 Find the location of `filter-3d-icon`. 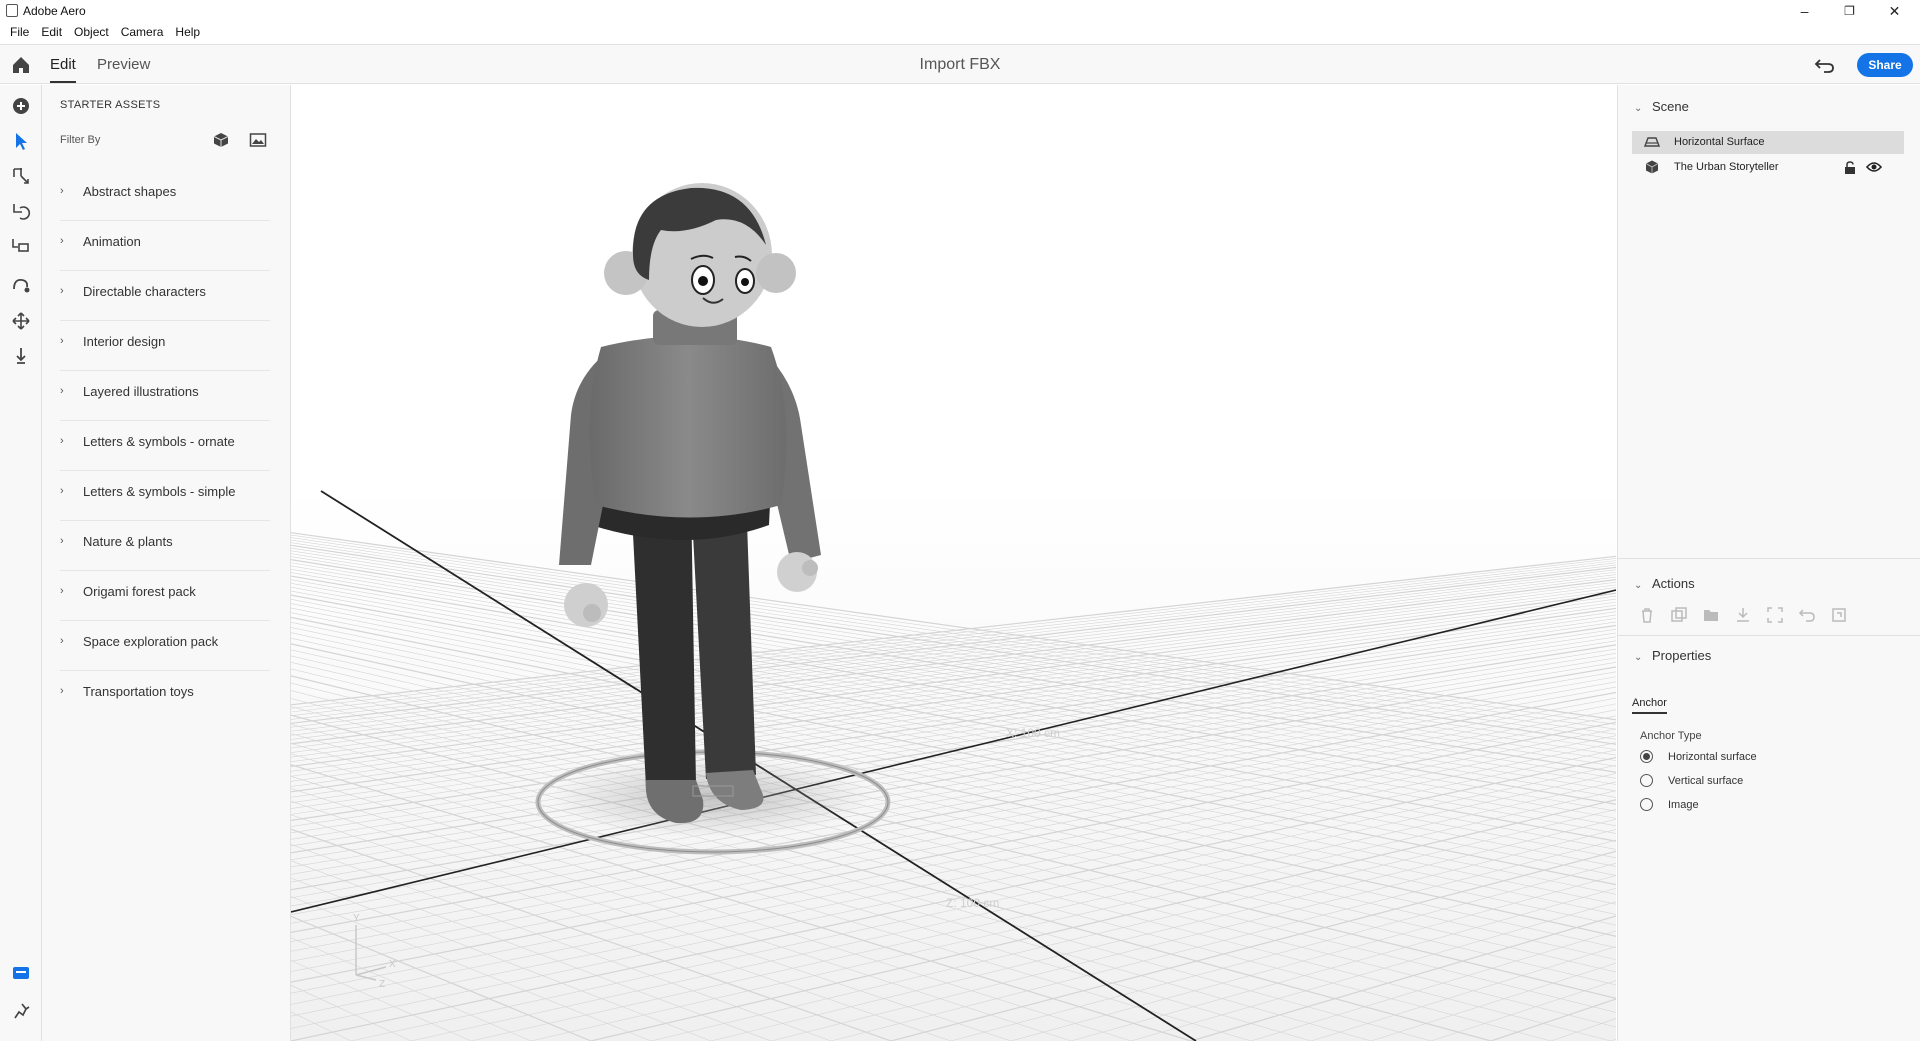

filter-3d-icon is located at coordinates (221, 140).